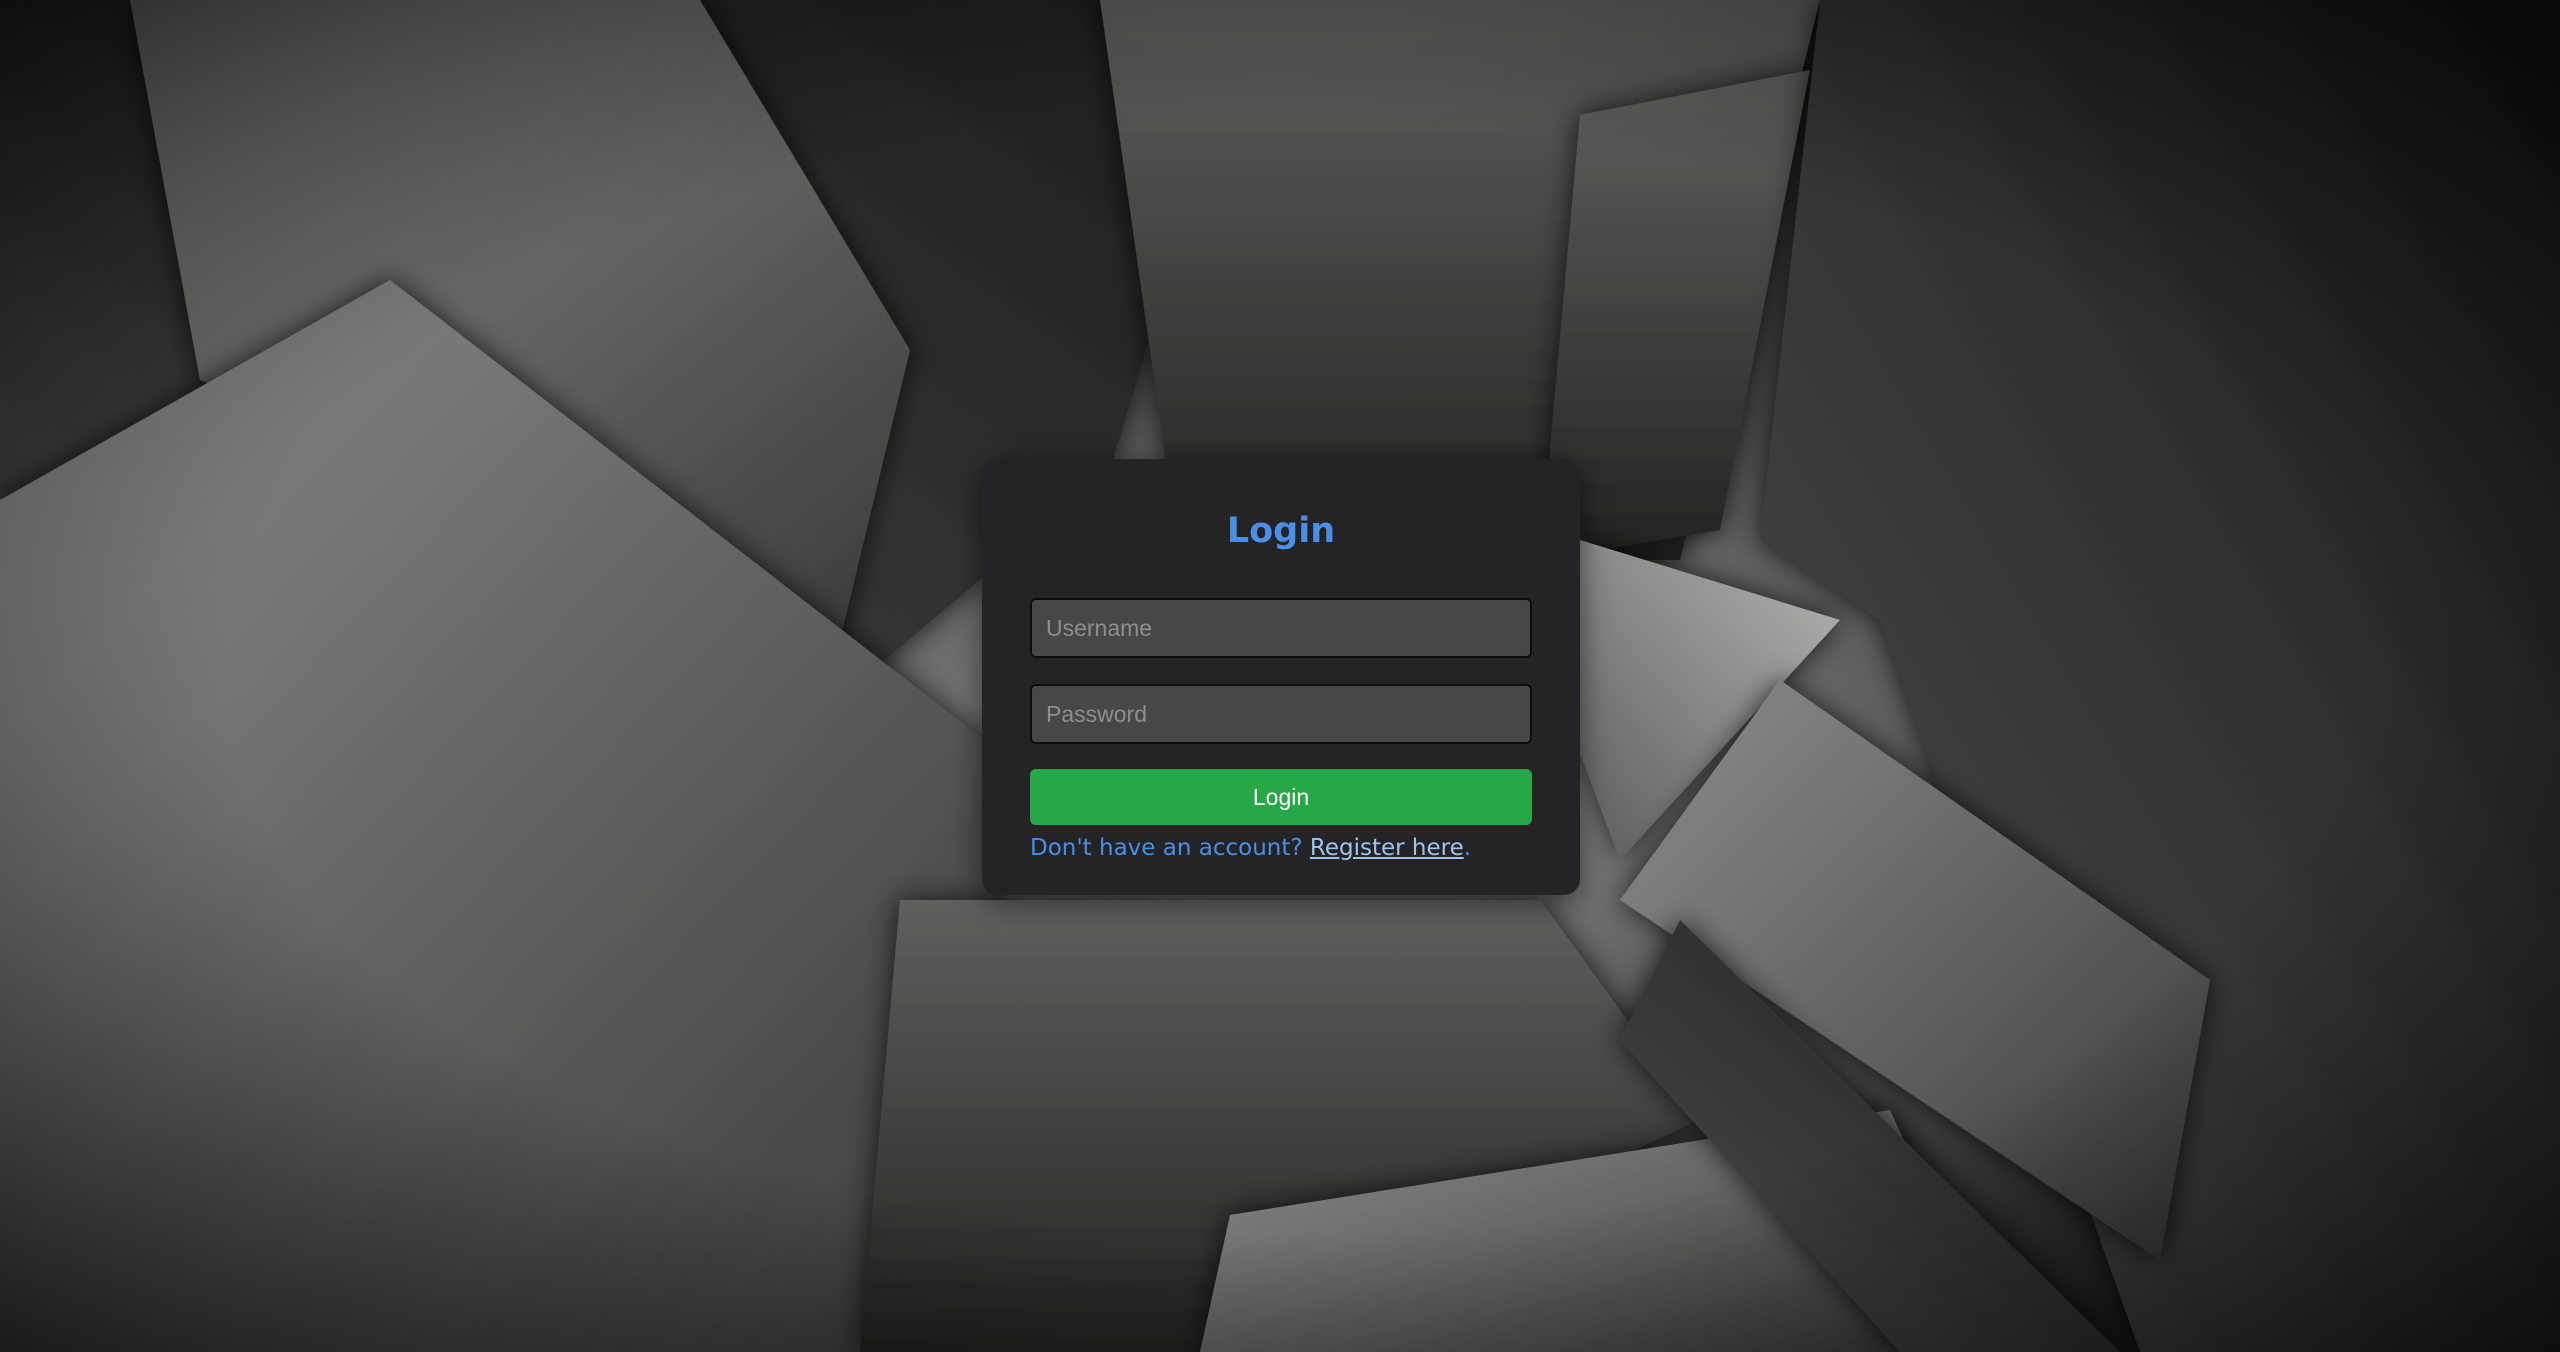 This screenshot has width=2560, height=1352. What do you see at coordinates (1387, 848) in the screenshot?
I see `register-link: Register here` at bounding box center [1387, 848].